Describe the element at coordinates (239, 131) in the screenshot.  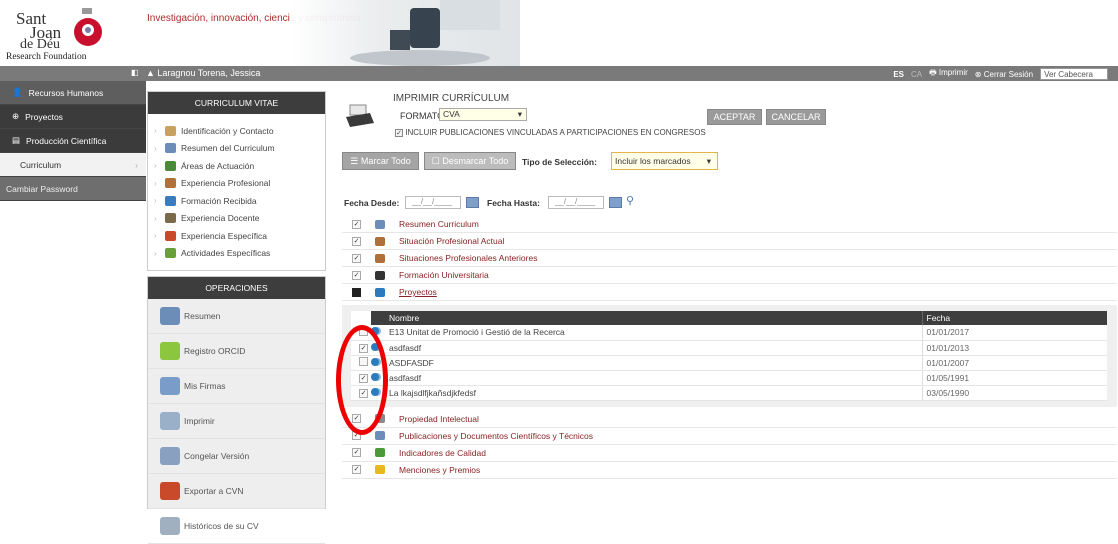
I see `cv-section-item: › Identificación y Contacto` at that location.